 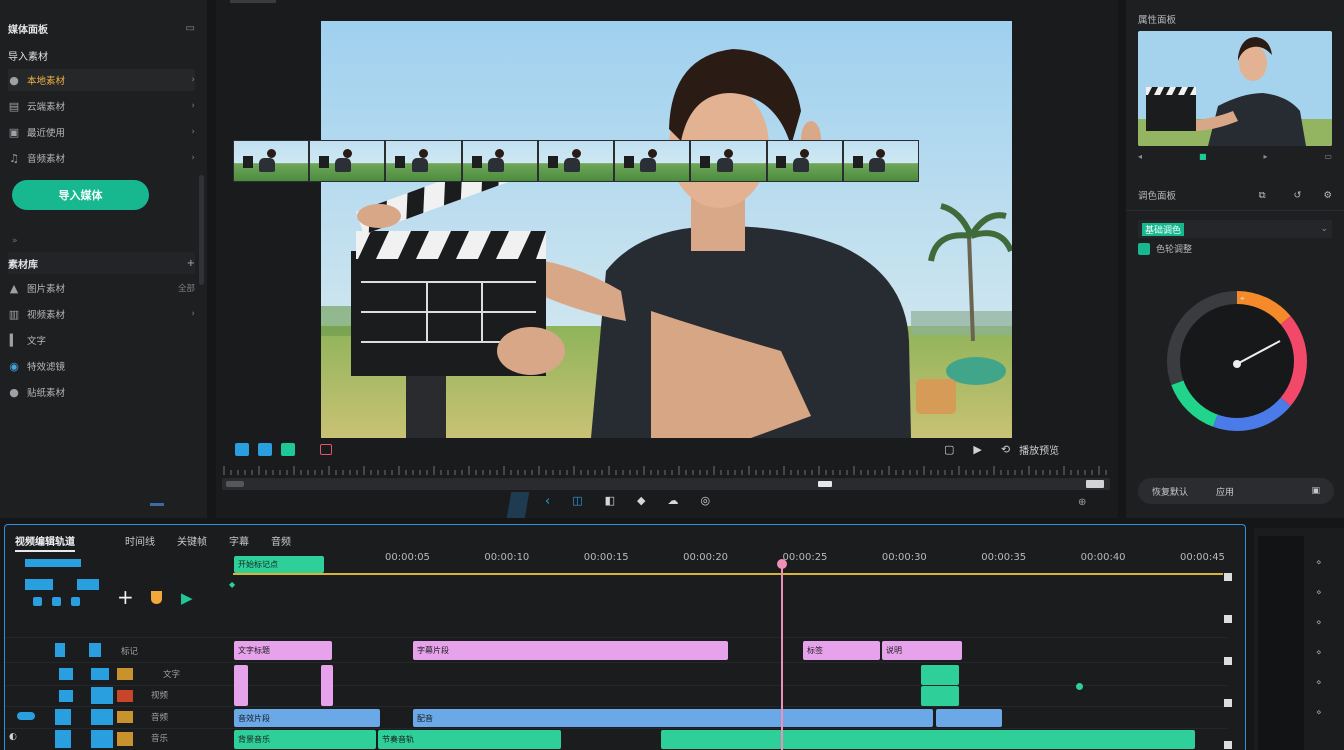 What do you see at coordinates (53, 563) in the screenshot?
I see `track-tool-bar` at bounding box center [53, 563].